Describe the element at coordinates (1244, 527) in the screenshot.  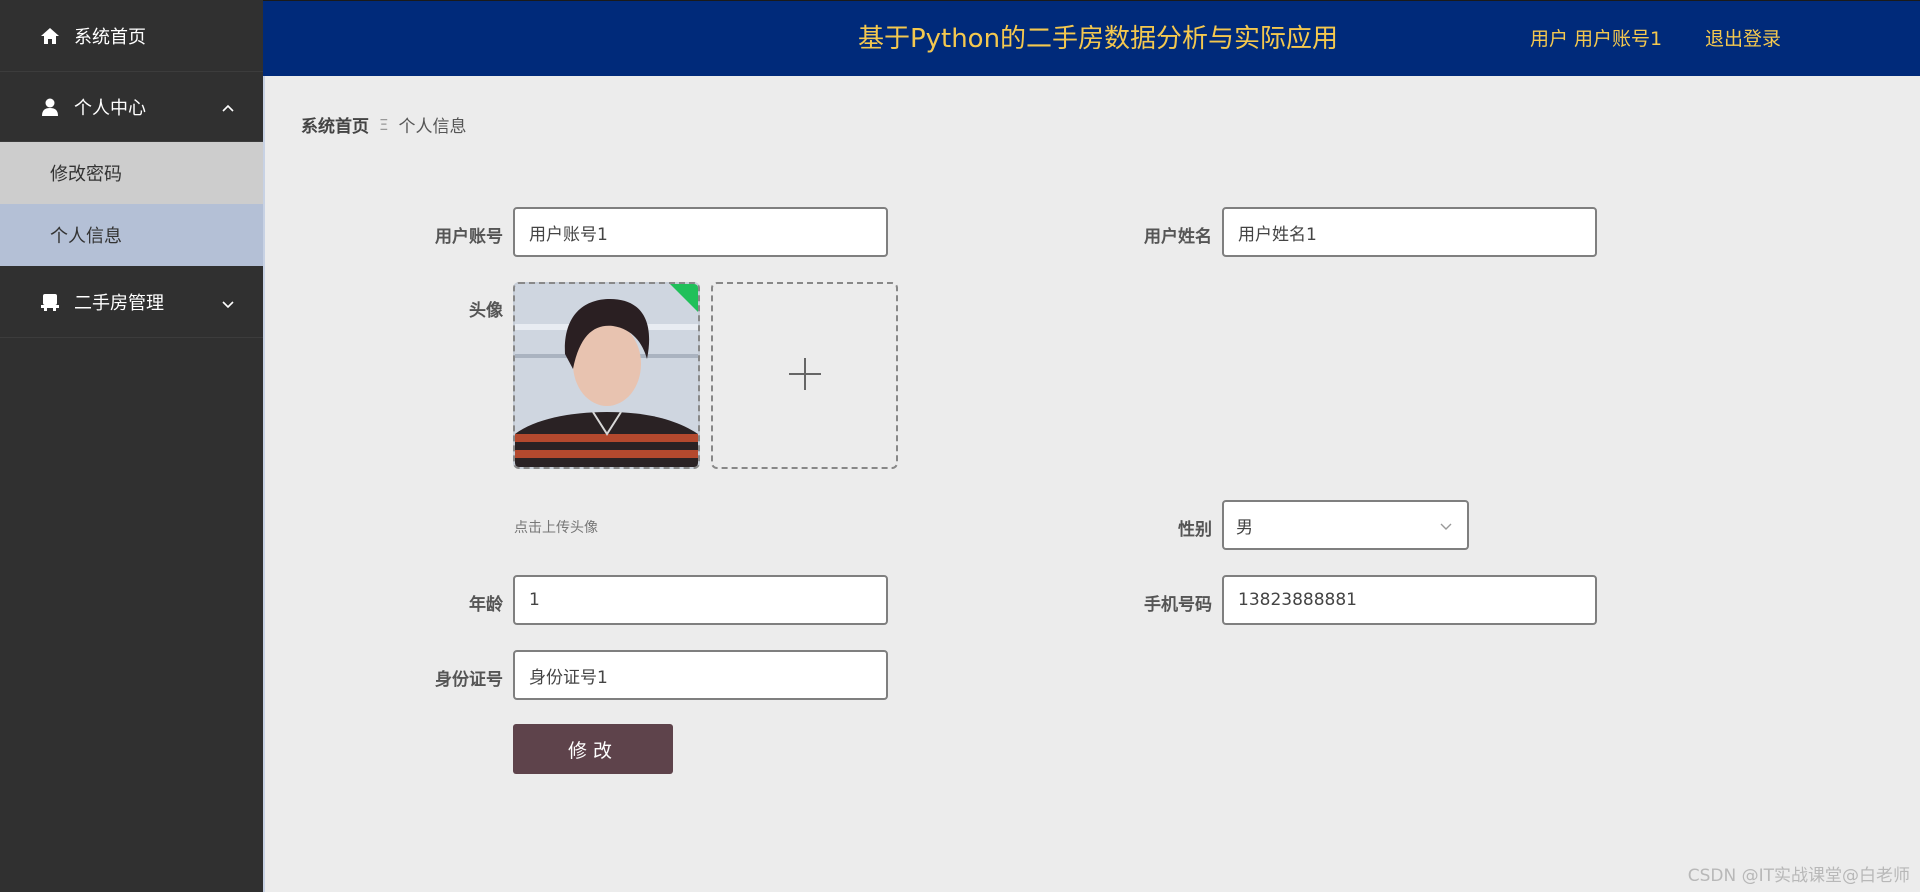
I see `gender-value: 男` at that location.